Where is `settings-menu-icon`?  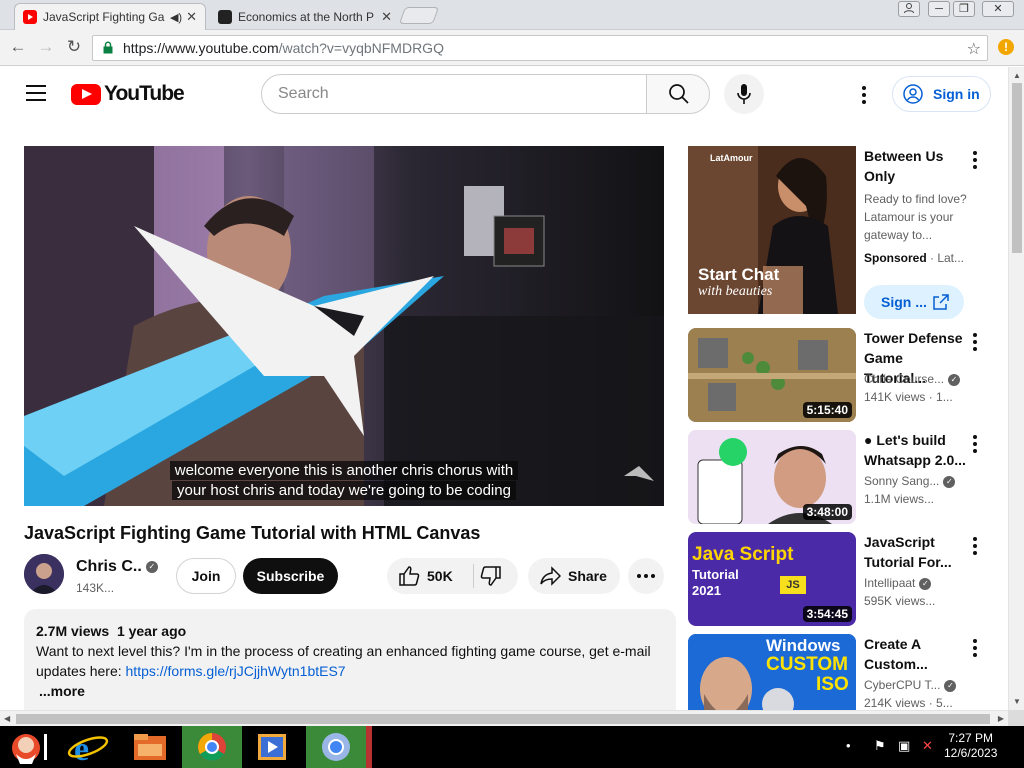 settings-menu-icon is located at coordinates (864, 96).